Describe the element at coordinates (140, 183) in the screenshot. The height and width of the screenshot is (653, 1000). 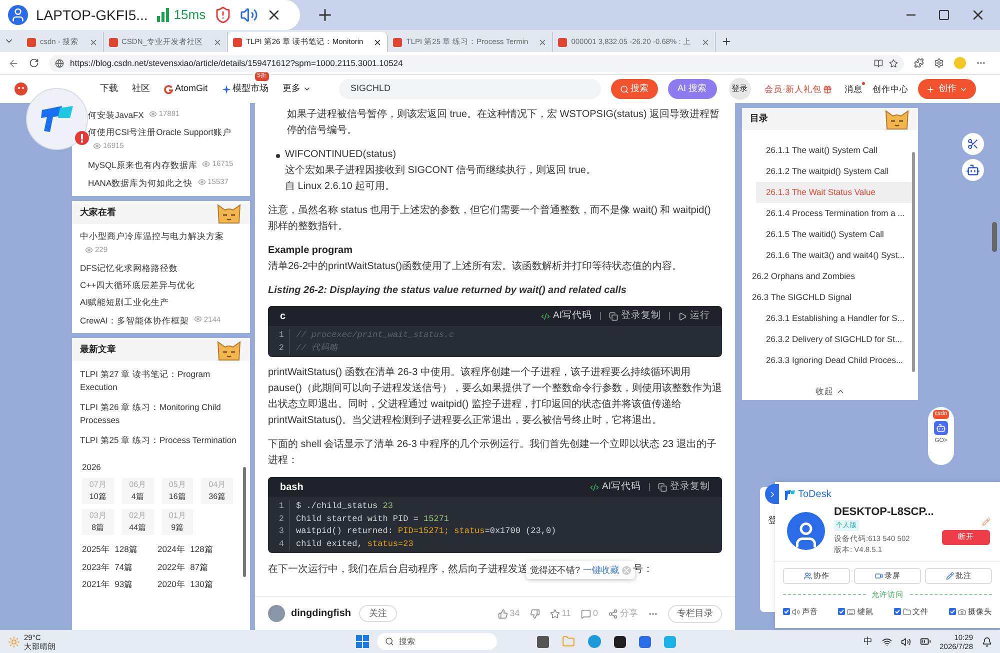
I see `article-link: HANA数据库为何如此之快` at that location.